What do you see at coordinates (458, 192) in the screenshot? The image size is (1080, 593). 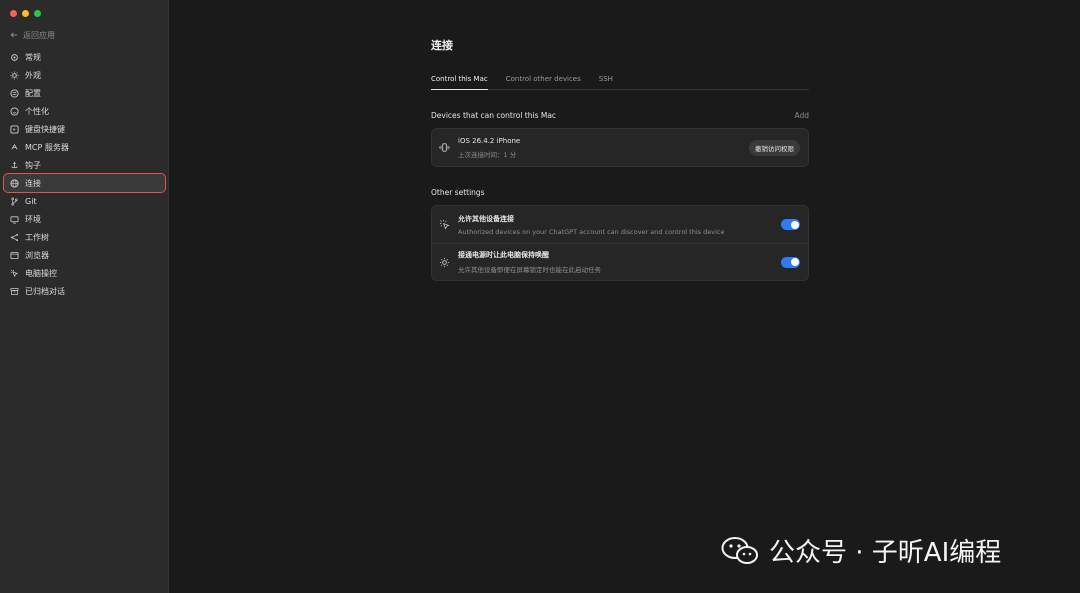 I see `section-title: Other settings` at bounding box center [458, 192].